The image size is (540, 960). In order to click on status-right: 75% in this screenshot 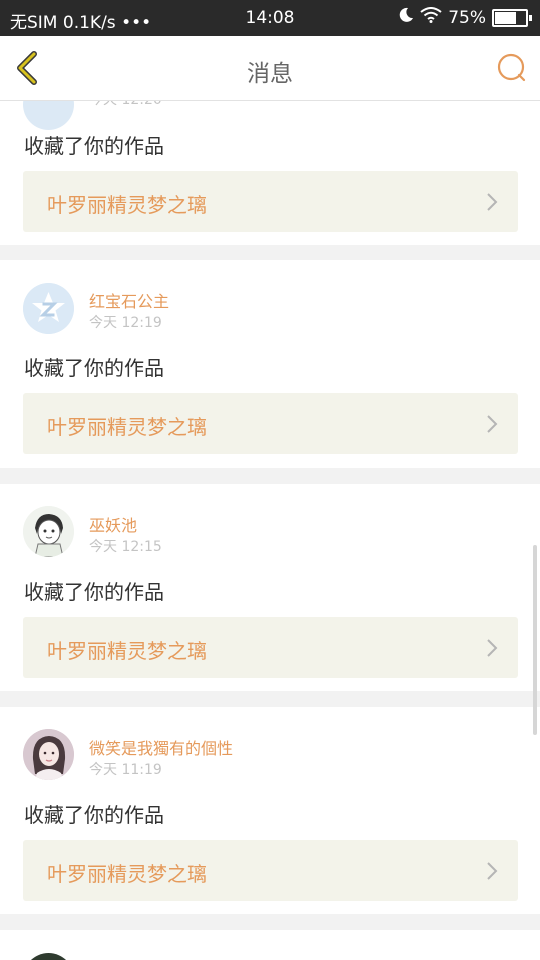, I will do `click(465, 17)`.